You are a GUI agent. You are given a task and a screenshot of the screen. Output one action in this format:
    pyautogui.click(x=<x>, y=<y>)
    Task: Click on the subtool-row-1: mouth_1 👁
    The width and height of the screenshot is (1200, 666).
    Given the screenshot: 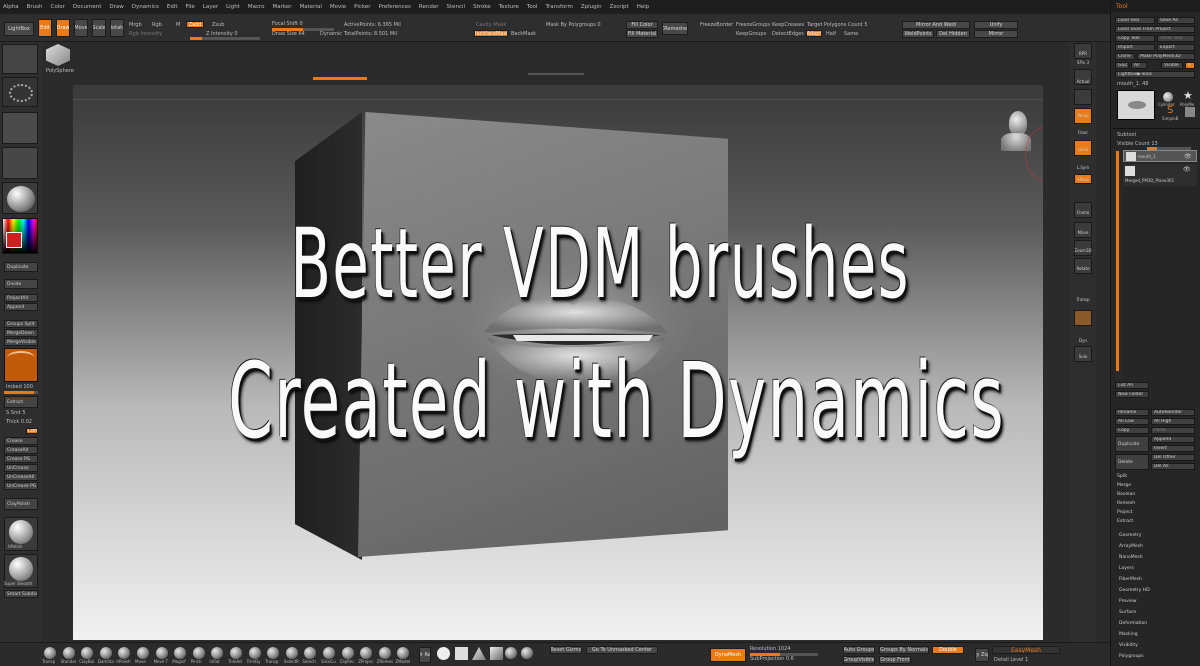 What is the action you would take?
    pyautogui.click(x=1160, y=156)
    